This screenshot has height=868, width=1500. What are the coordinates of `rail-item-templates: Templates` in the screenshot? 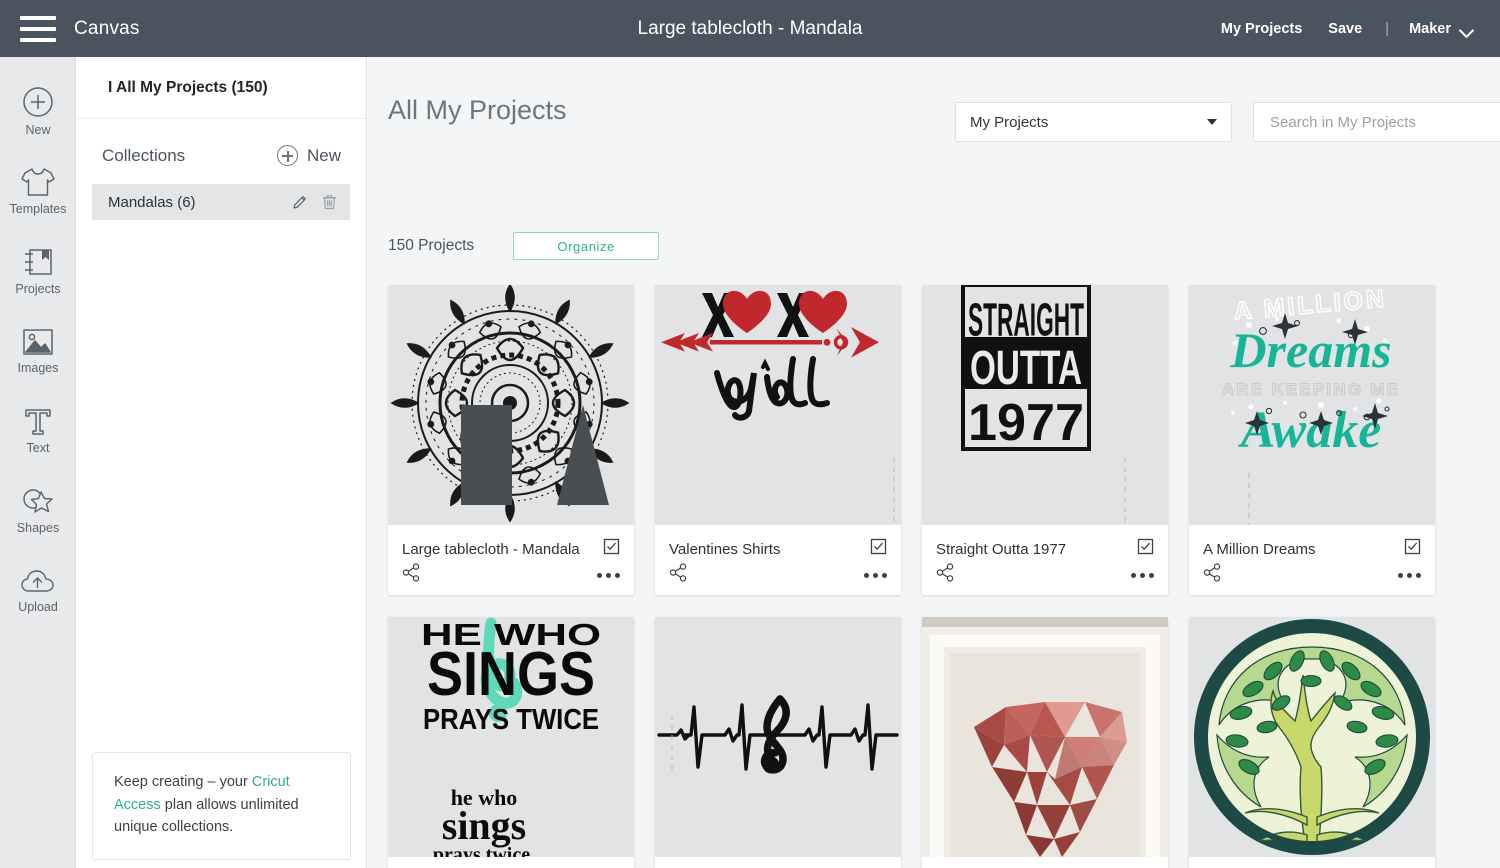 It's located at (38, 191).